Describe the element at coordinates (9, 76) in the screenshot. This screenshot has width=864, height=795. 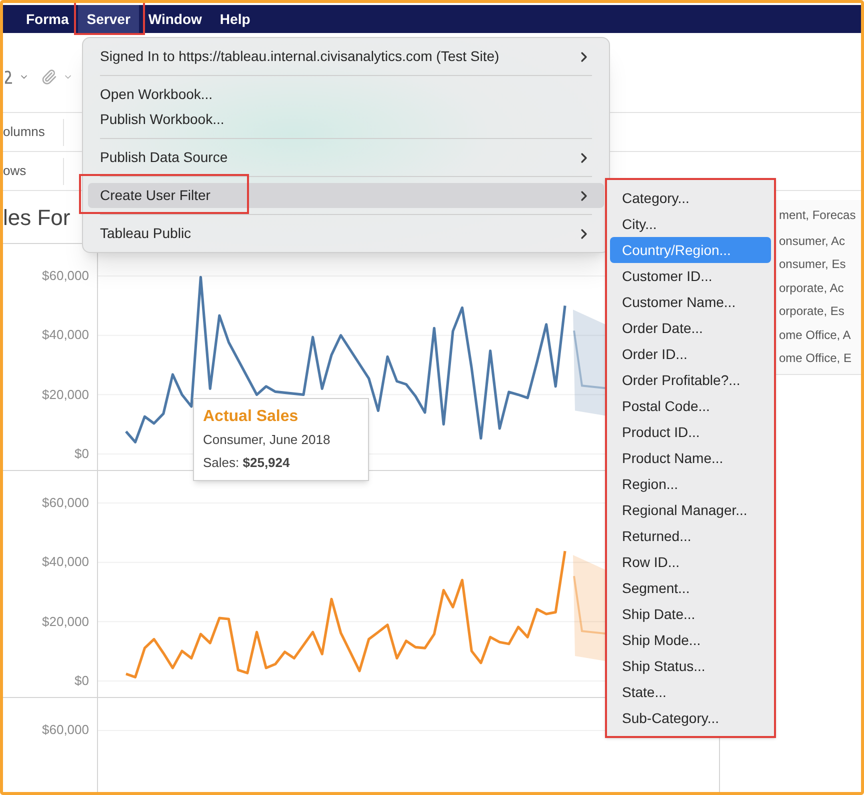
I see `toolbar-icon` at that location.